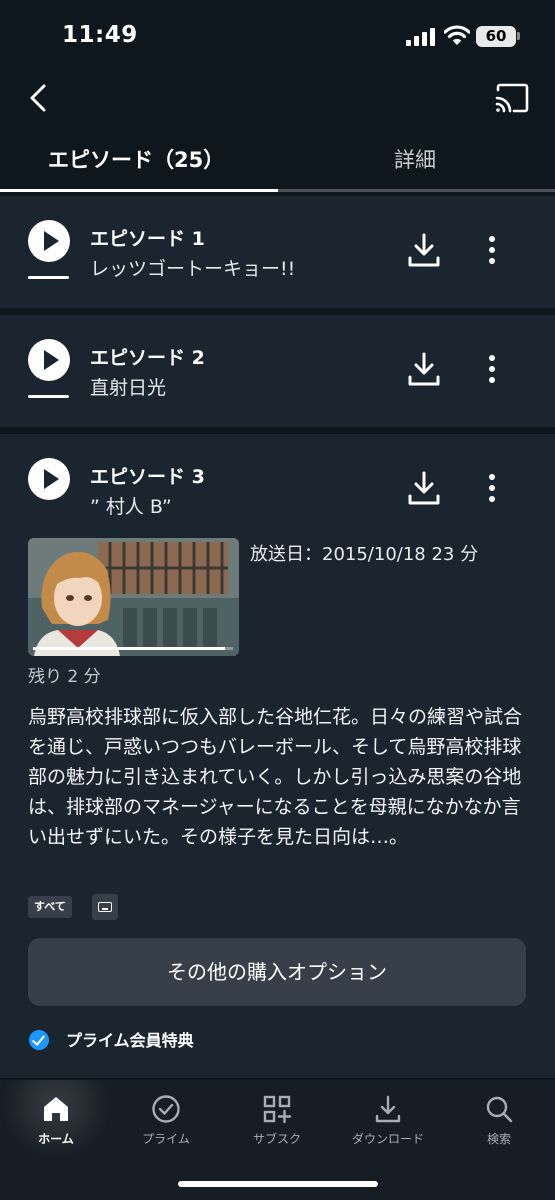 The height and width of the screenshot is (1200, 555). What do you see at coordinates (100, 35) in the screenshot?
I see `status-time: 11:49` at bounding box center [100, 35].